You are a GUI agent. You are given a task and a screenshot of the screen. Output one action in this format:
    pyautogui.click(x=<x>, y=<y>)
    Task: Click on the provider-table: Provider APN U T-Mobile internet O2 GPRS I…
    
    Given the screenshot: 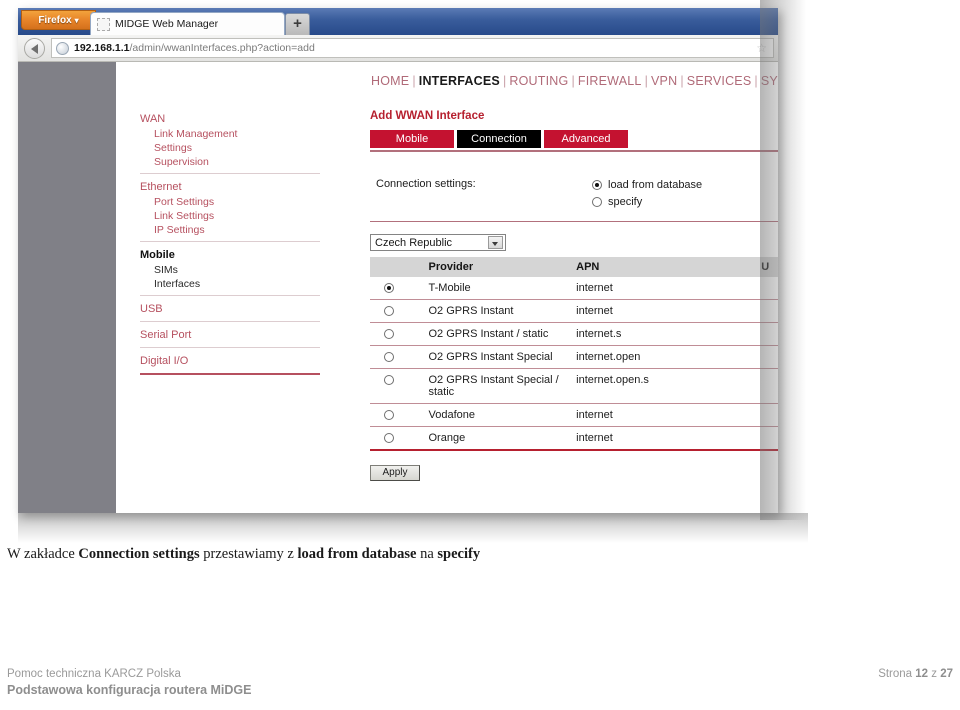 What is the action you would take?
    pyautogui.click(x=574, y=354)
    